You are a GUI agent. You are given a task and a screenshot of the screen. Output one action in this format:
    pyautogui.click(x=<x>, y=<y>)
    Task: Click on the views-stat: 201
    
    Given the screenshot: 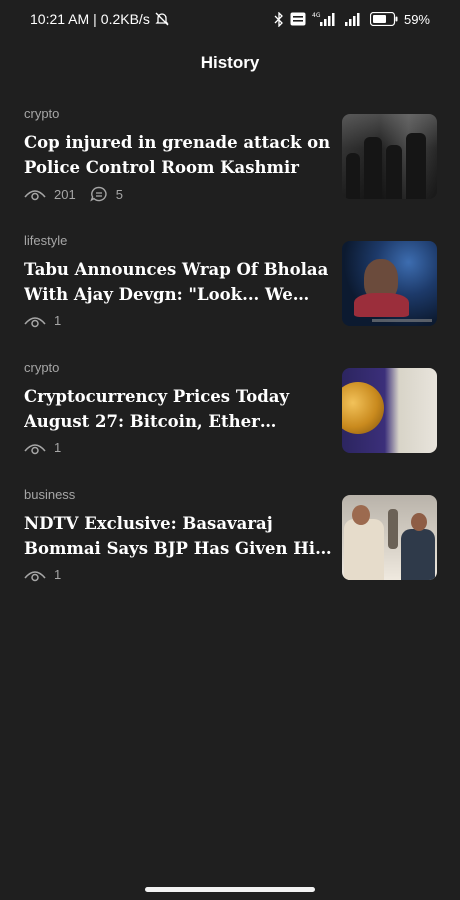 What is the action you would take?
    pyautogui.click(x=50, y=194)
    